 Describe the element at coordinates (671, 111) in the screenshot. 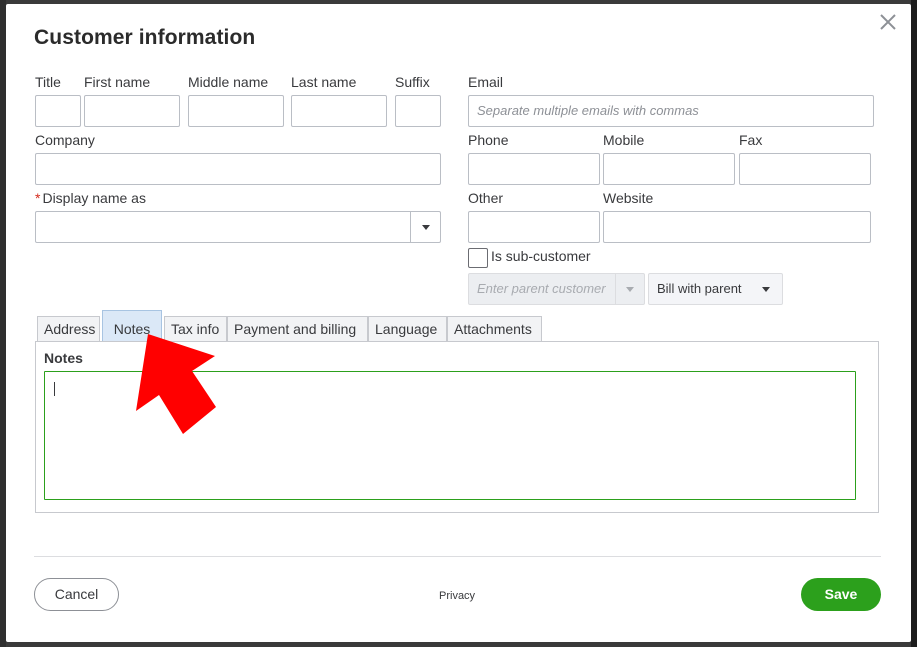

I see `email-input: Separate multiple emails with commas` at that location.